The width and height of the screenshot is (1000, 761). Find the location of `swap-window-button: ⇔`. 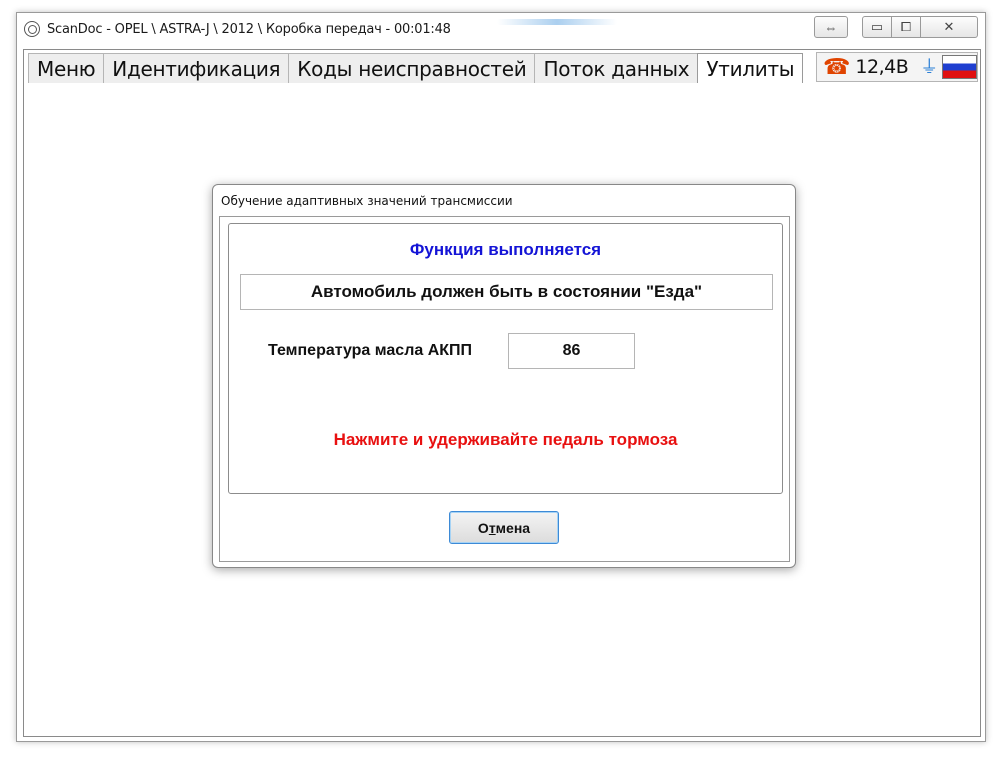

swap-window-button: ⇔ is located at coordinates (831, 27).